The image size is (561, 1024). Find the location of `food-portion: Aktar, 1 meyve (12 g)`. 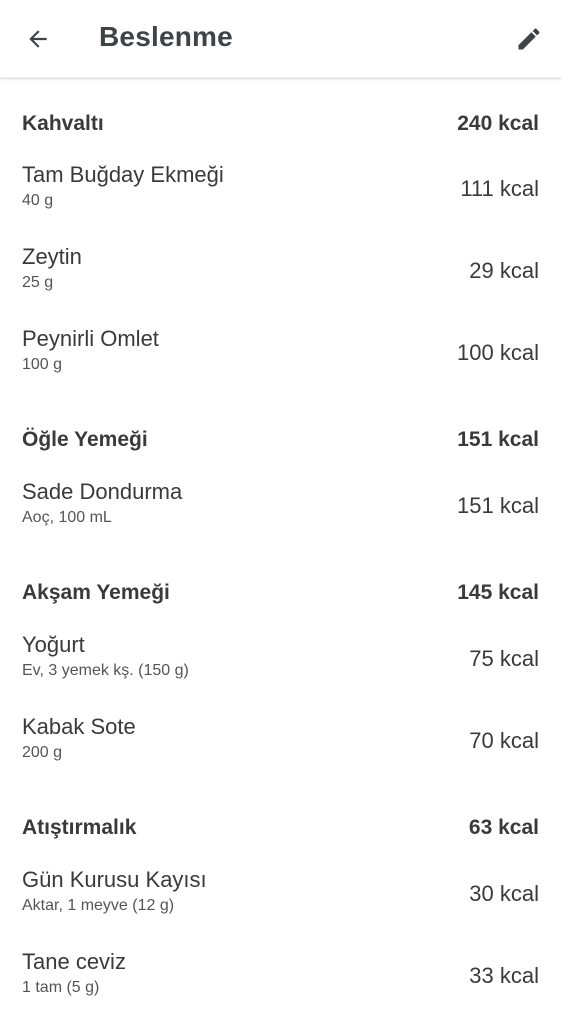

food-portion: Aktar, 1 meyve (12 g) is located at coordinates (98, 905).